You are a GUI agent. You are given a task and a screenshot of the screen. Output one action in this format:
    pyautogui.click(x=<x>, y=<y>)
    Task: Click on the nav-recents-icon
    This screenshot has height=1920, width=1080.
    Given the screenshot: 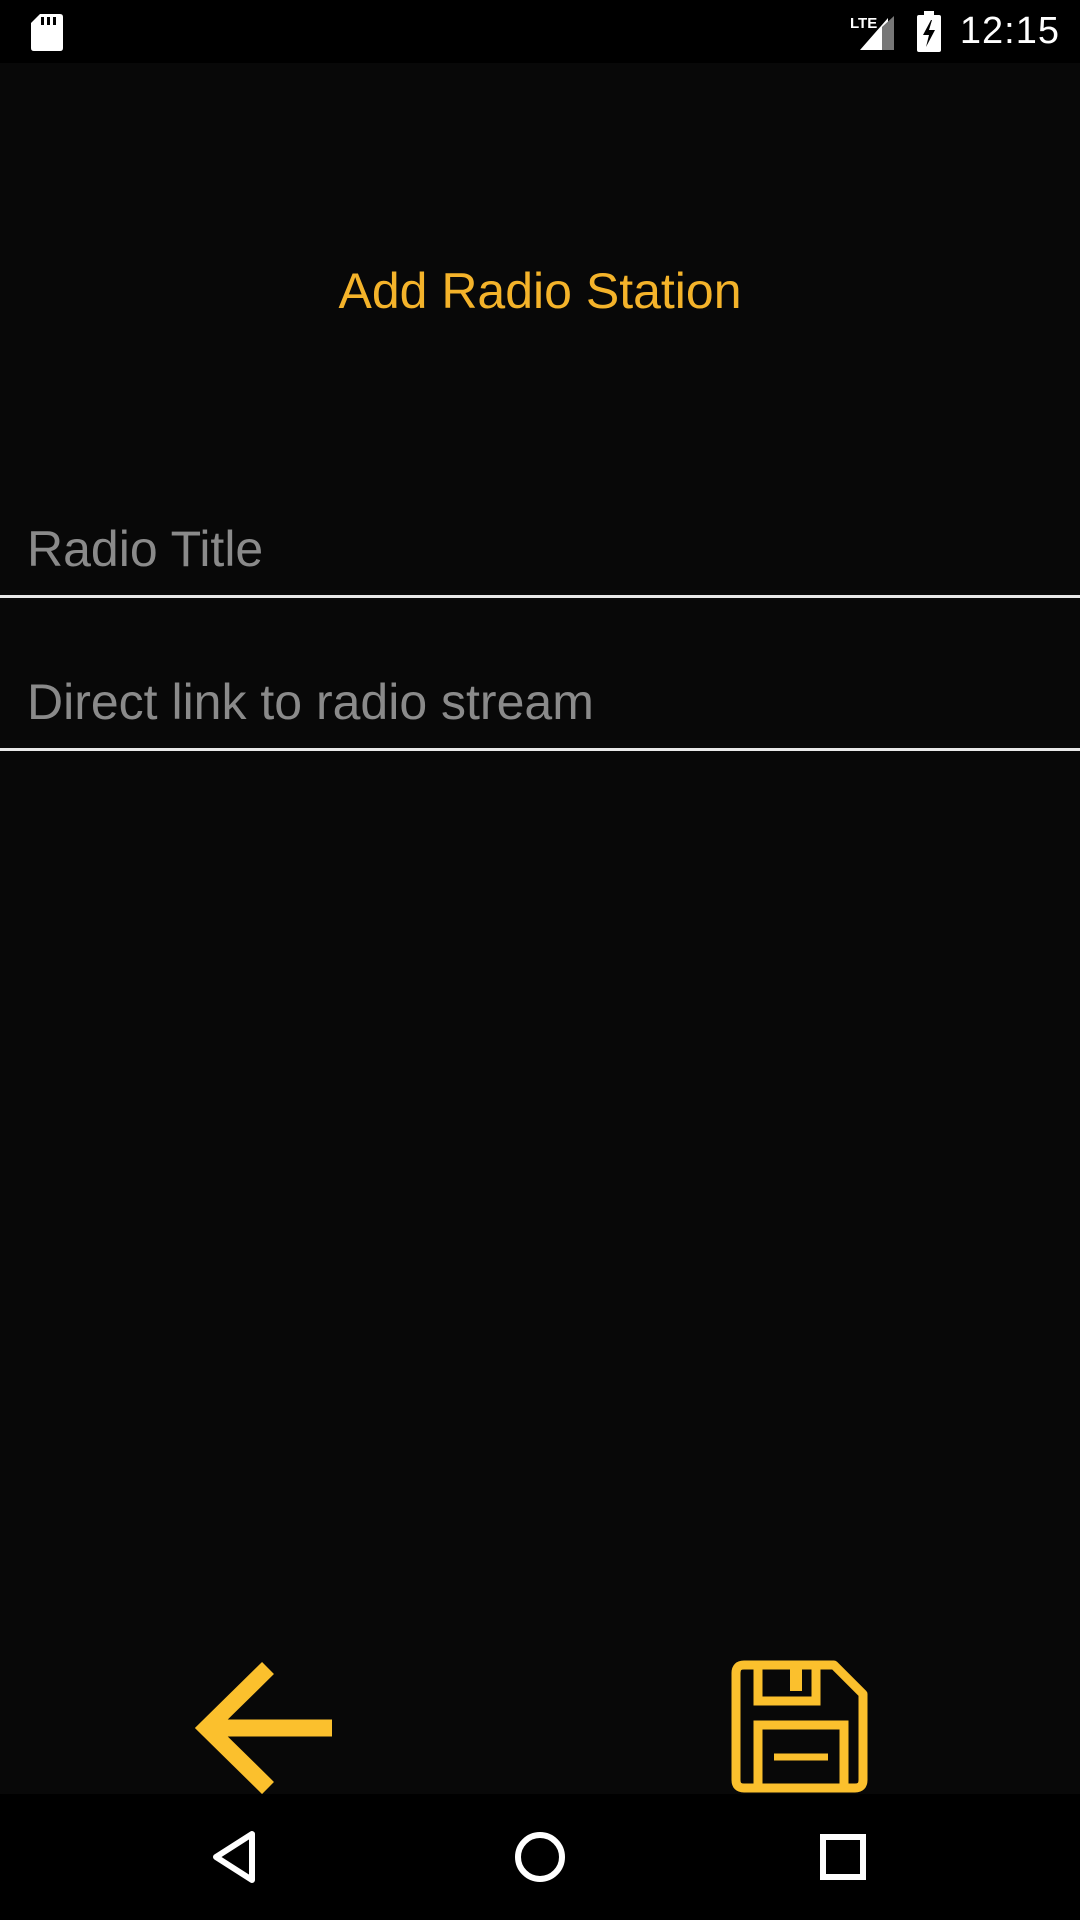 What is the action you would take?
    pyautogui.click(x=843, y=1857)
    